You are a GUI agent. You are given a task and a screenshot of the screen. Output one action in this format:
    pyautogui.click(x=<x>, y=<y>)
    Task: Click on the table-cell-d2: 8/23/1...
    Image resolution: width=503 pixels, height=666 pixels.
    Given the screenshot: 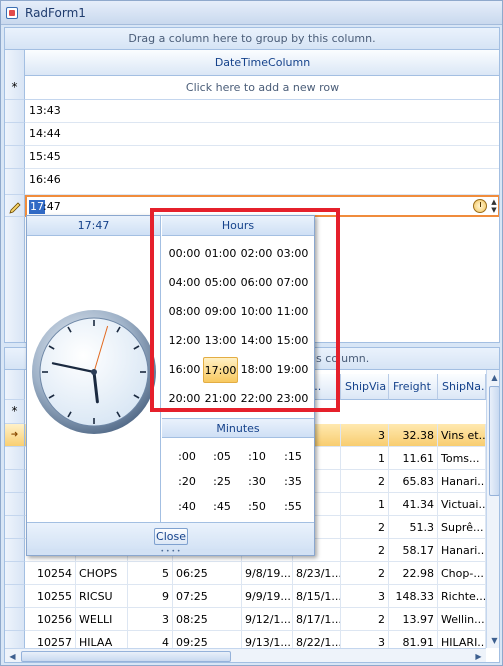 What is the action you would take?
    pyautogui.click(x=317, y=573)
    